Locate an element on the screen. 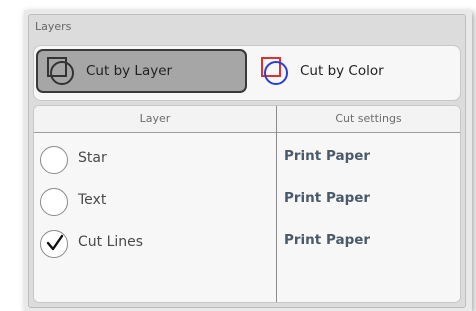  checkmark-icon is located at coordinates (55, 245).